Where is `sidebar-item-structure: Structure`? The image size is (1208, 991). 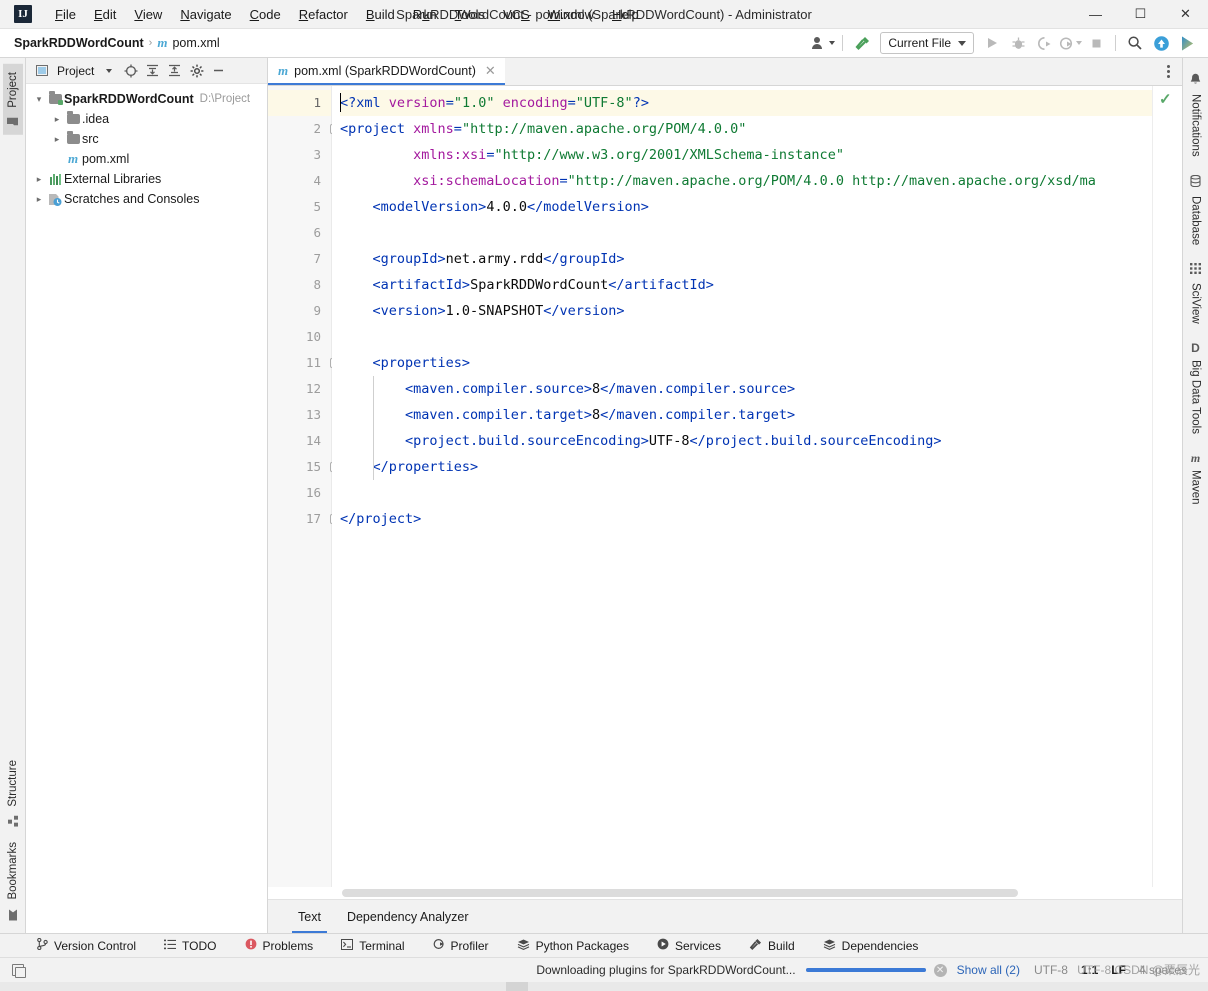 sidebar-item-structure: Structure is located at coordinates (13, 793).